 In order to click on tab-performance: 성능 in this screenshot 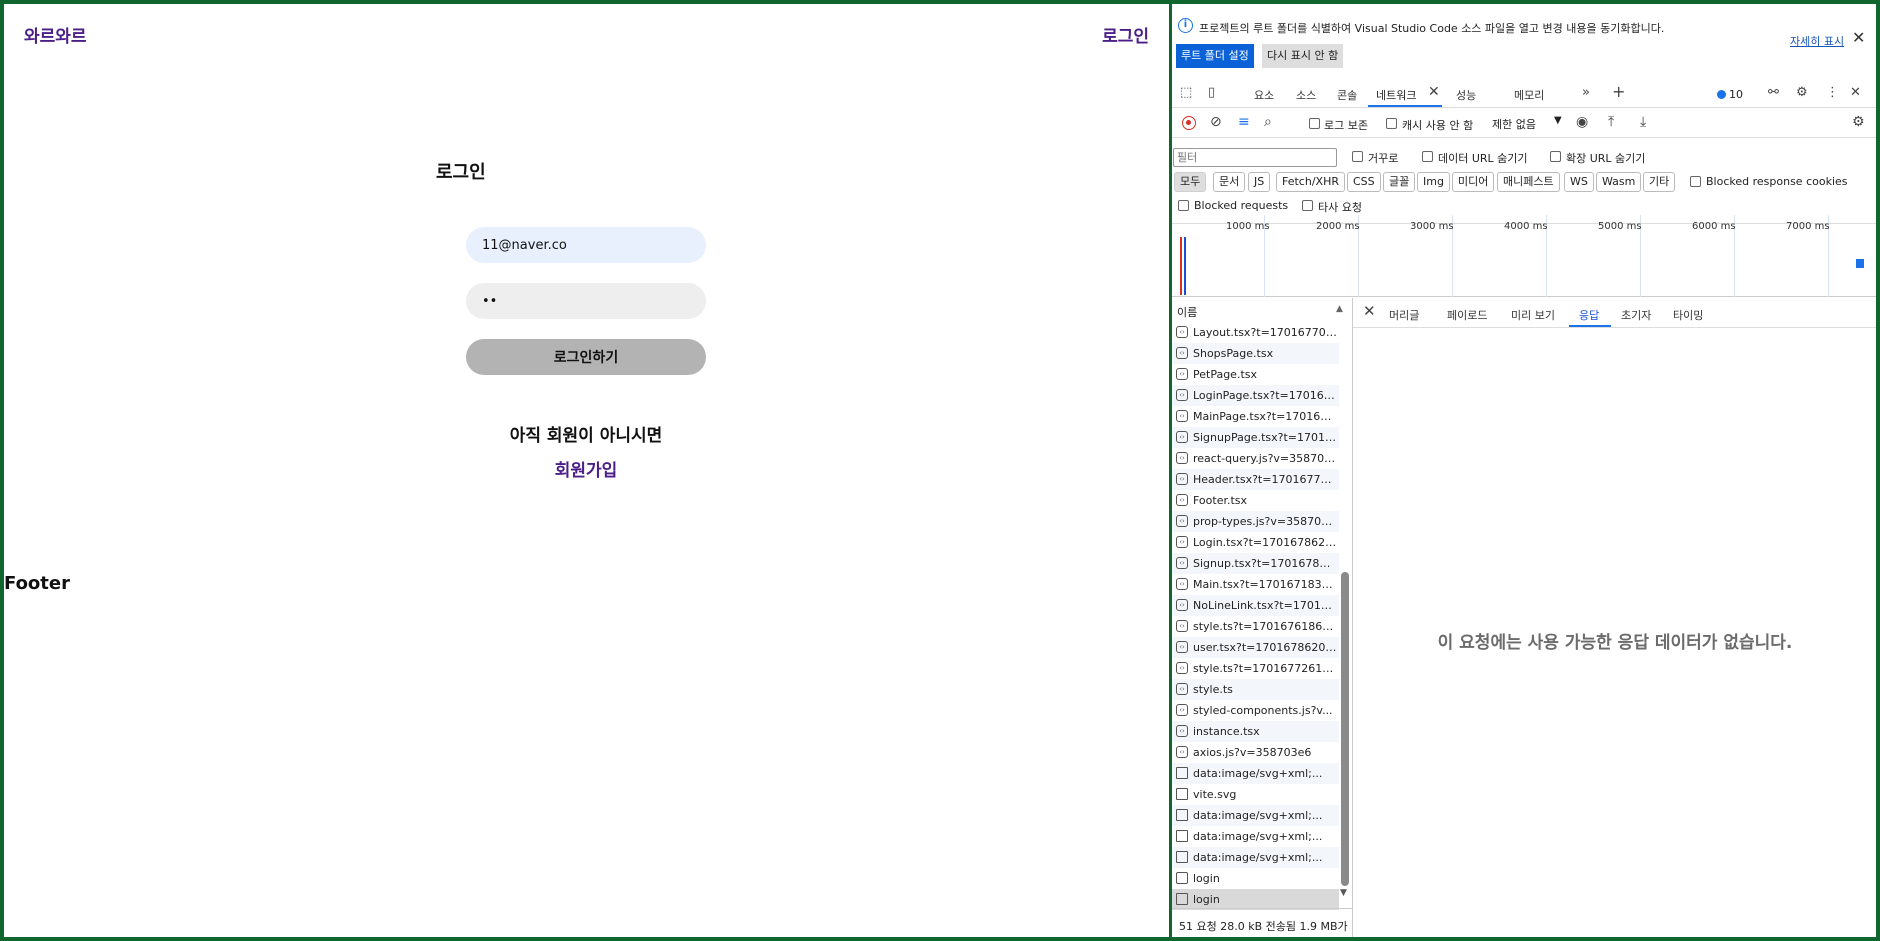, I will do `click(1466, 95)`.